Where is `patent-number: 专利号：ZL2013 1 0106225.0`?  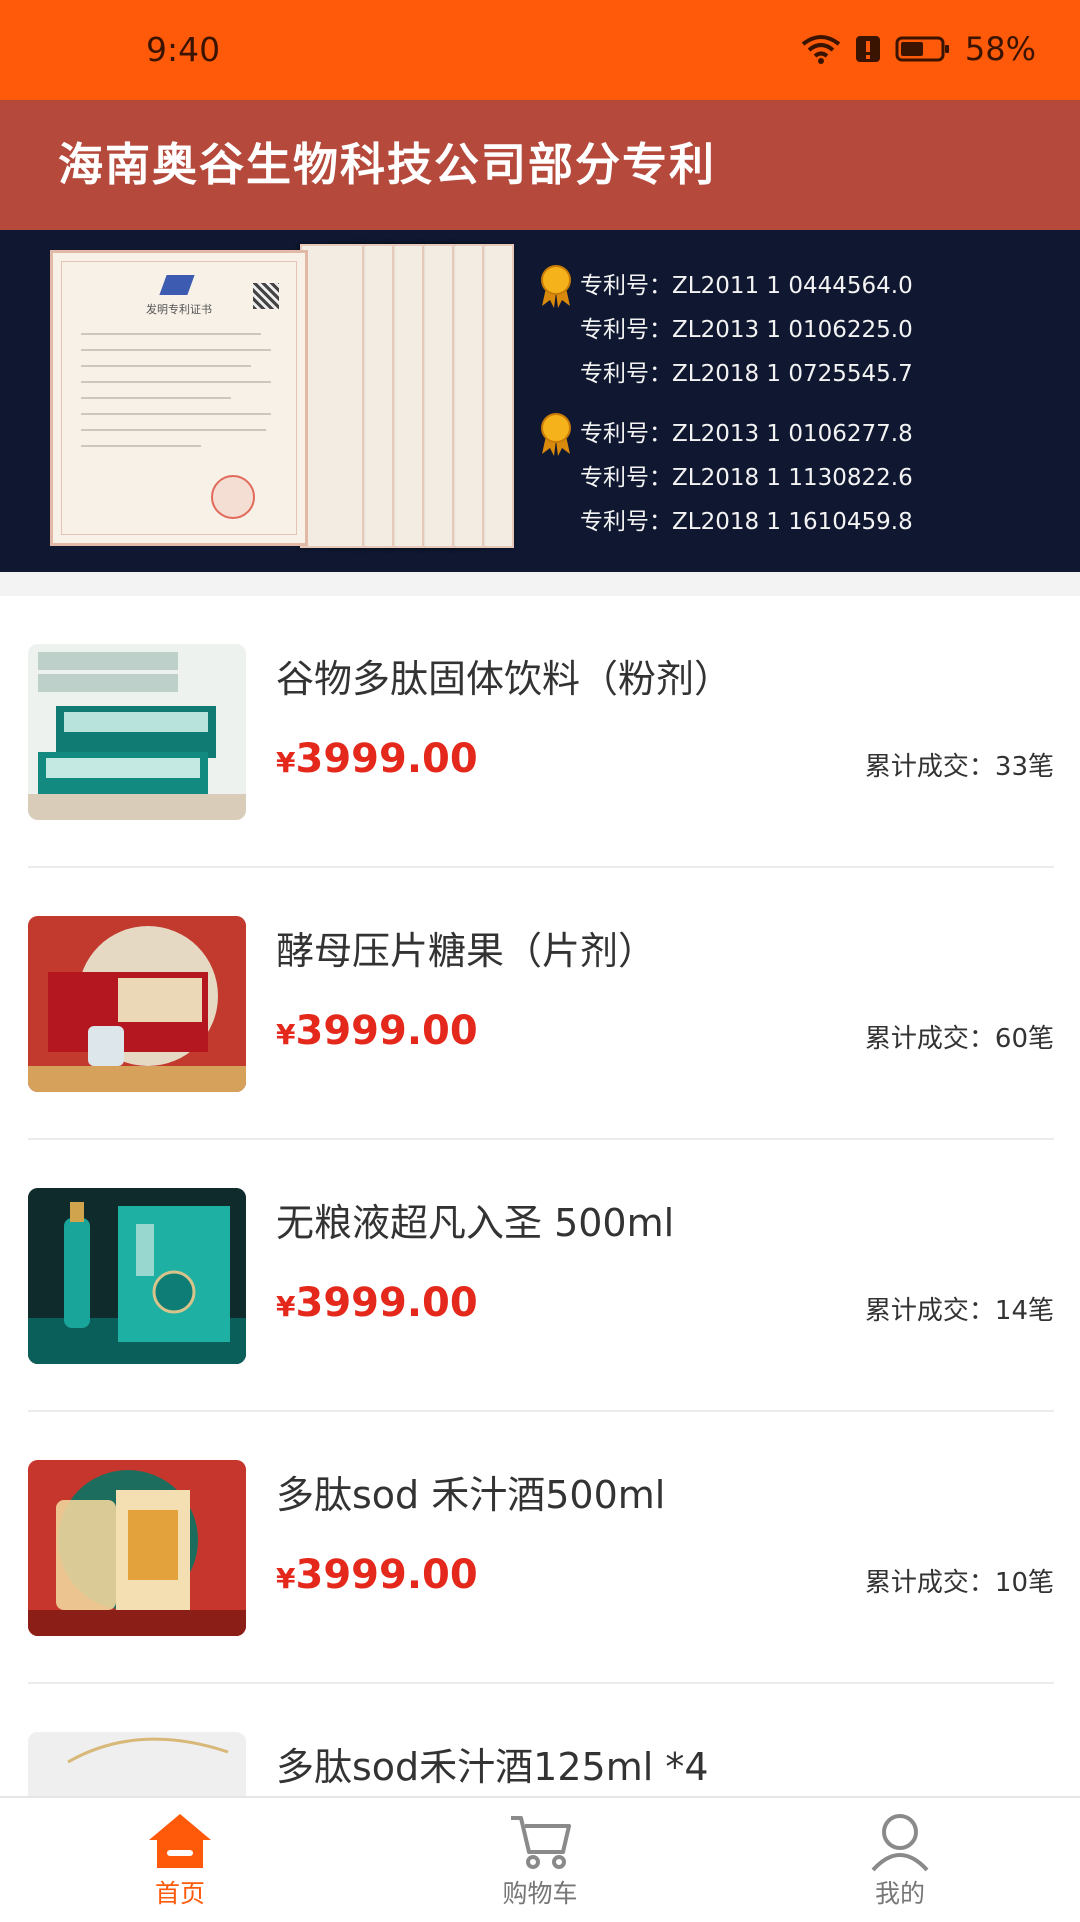 patent-number: 专利号：ZL2013 1 0106225.0 is located at coordinates (746, 330).